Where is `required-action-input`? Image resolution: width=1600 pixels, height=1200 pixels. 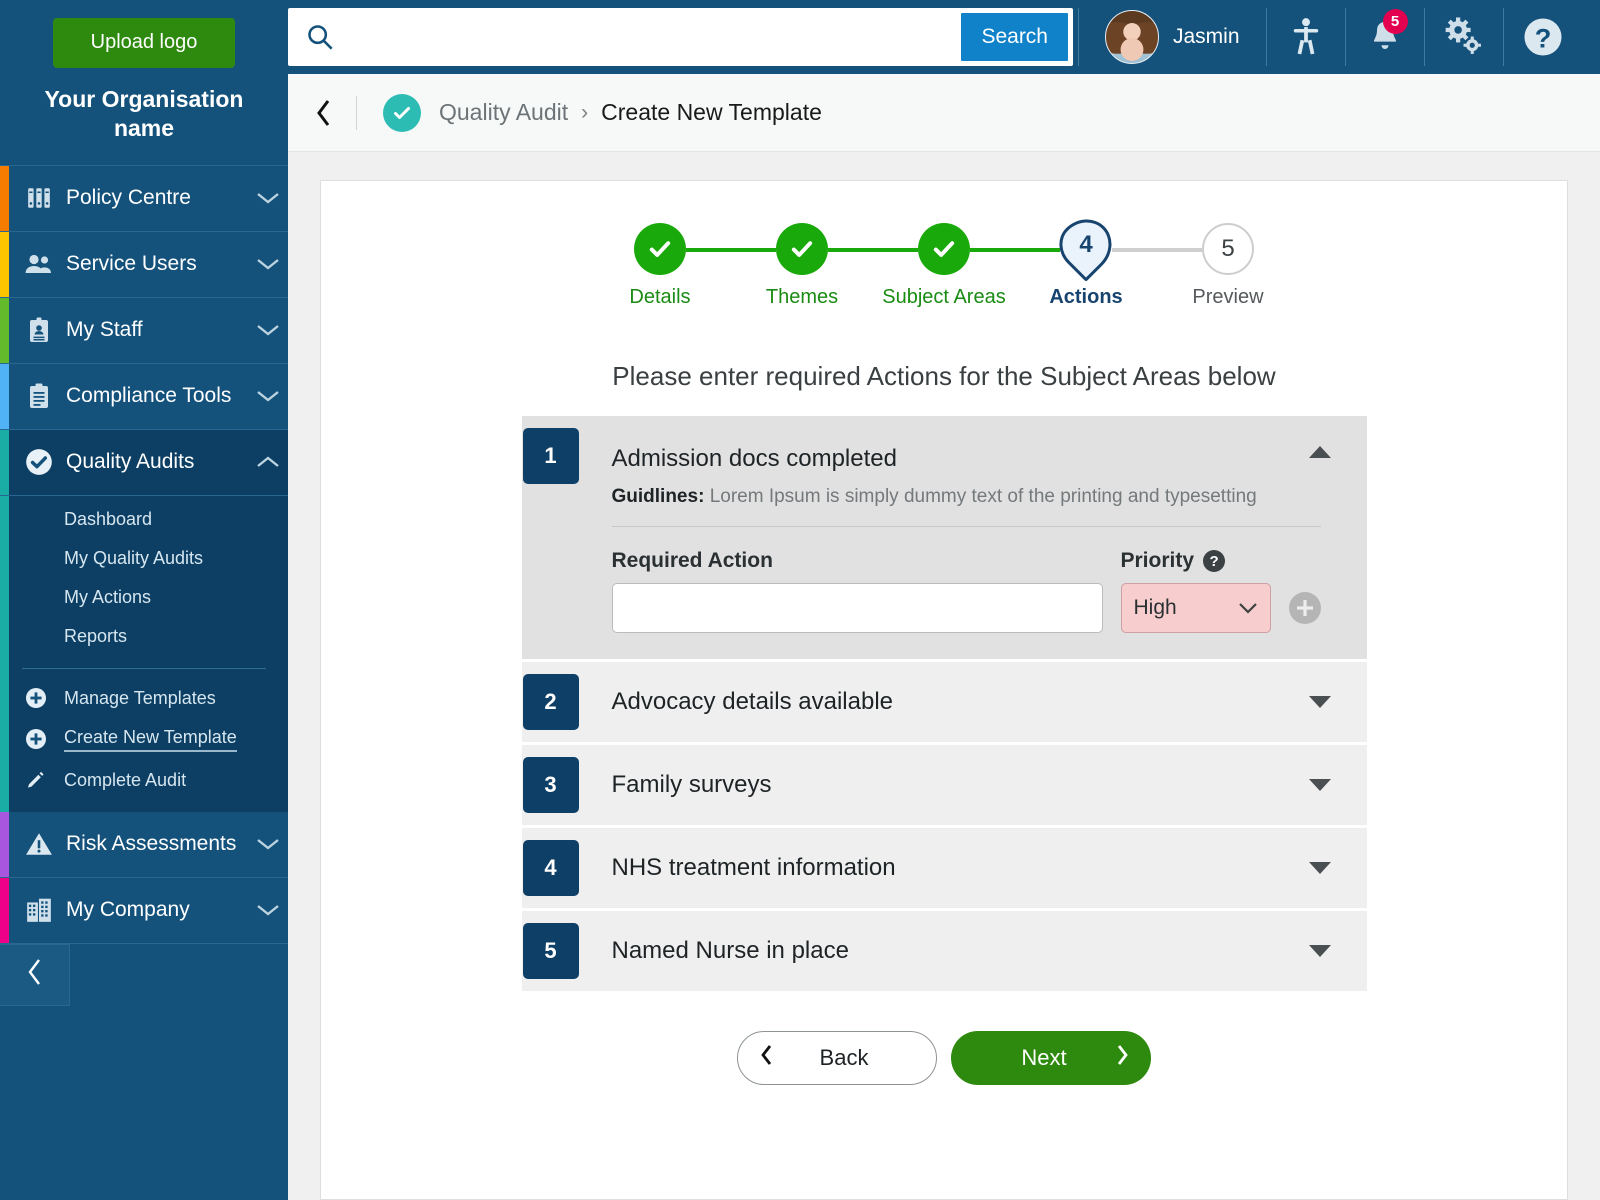 required-action-input is located at coordinates (857, 608).